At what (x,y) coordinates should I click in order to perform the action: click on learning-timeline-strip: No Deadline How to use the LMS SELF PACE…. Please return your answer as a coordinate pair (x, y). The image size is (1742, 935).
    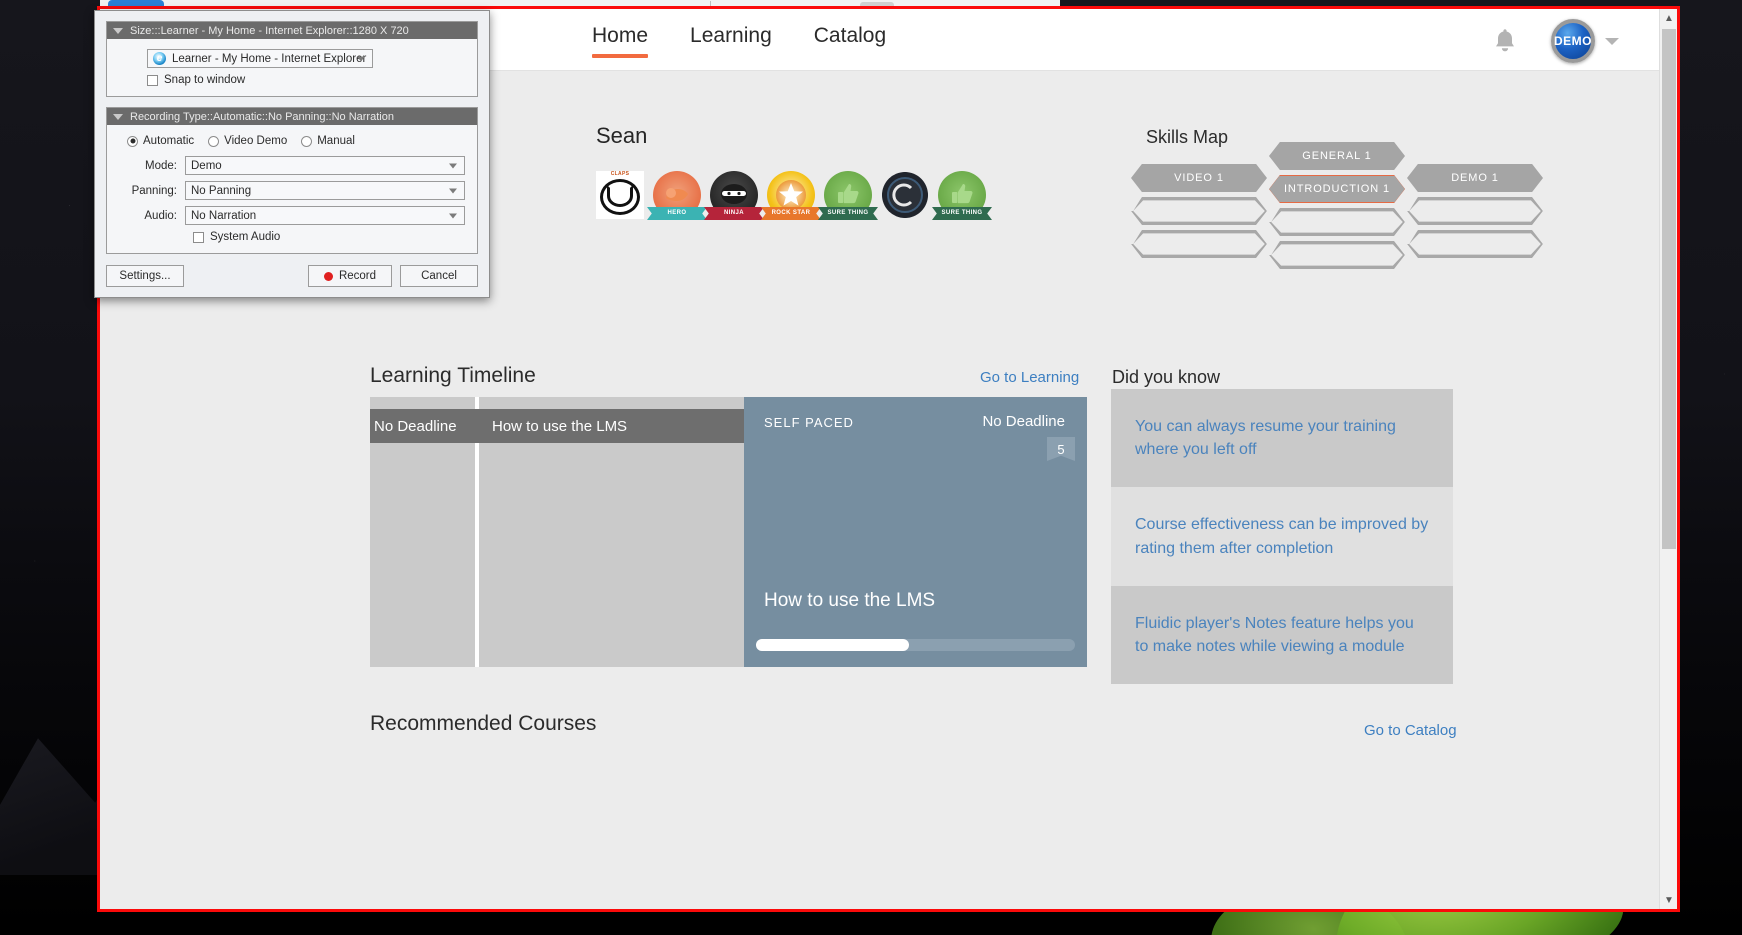
    Looking at the image, I should click on (728, 532).